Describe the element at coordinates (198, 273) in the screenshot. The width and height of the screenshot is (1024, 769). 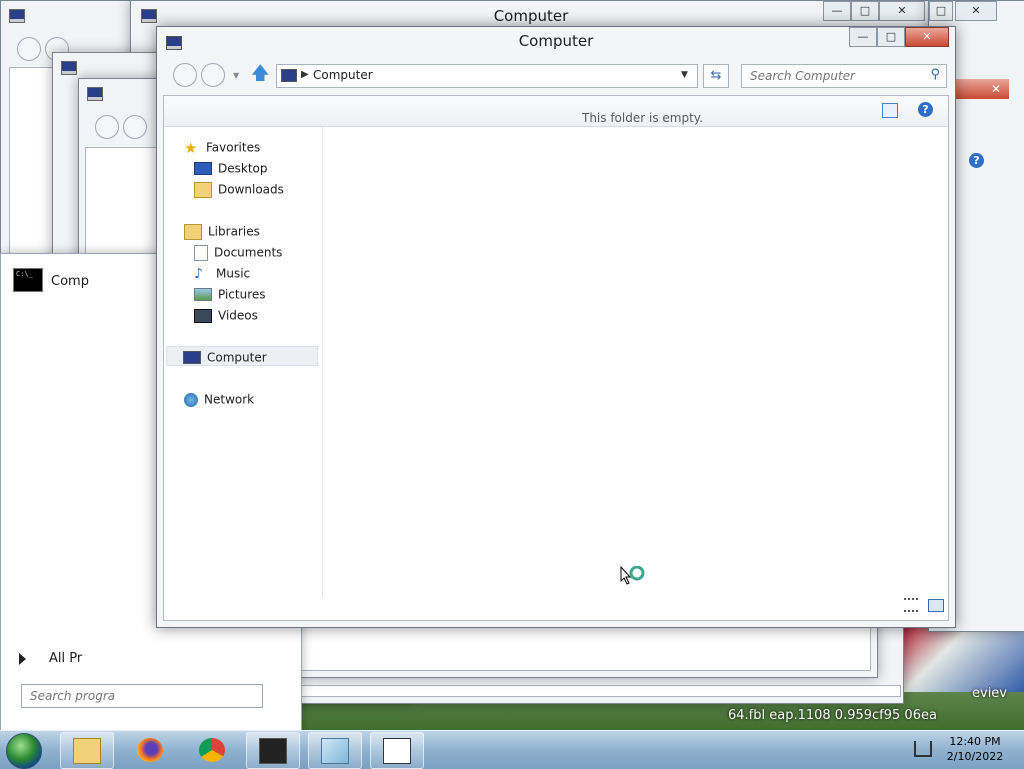
I see `music-note-icon: ♪` at that location.